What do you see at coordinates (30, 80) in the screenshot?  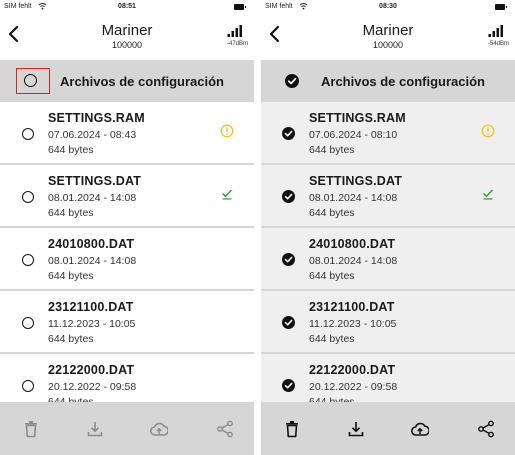 I see `select-all-checkbox` at bounding box center [30, 80].